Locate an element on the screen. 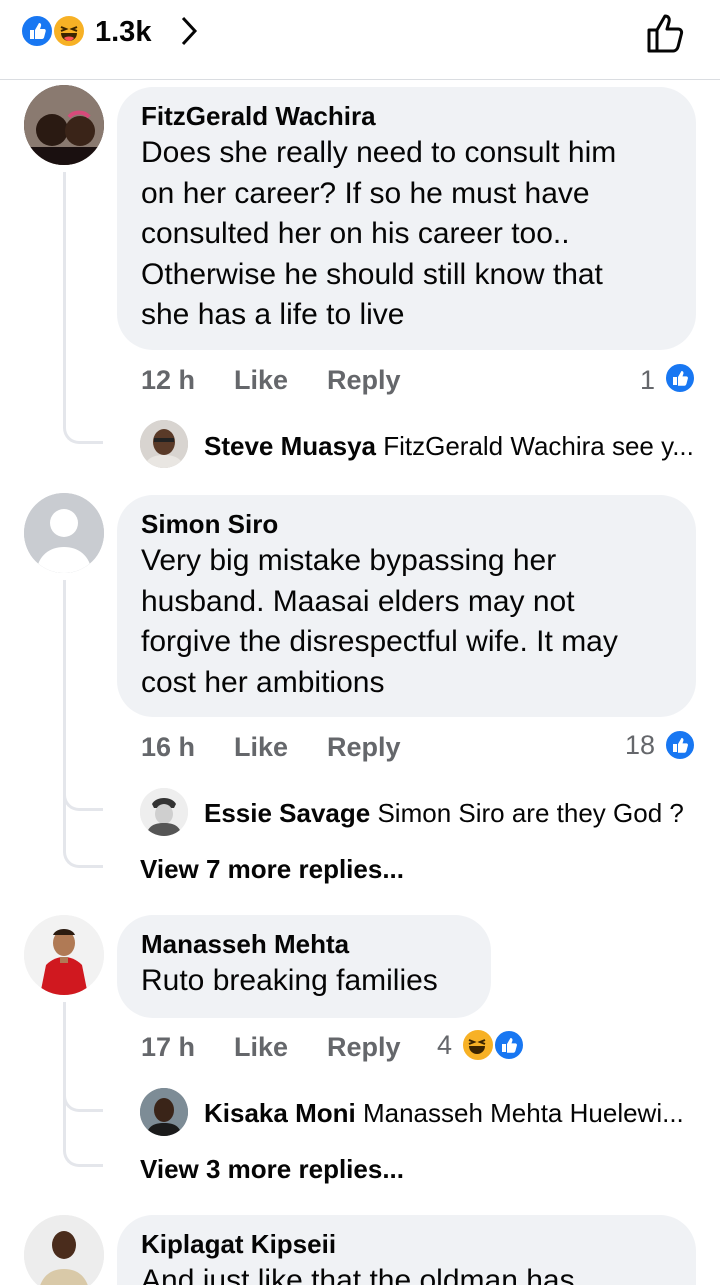 The image size is (720, 1285). comment-text: Ruto breaking families is located at coordinates (289, 980).